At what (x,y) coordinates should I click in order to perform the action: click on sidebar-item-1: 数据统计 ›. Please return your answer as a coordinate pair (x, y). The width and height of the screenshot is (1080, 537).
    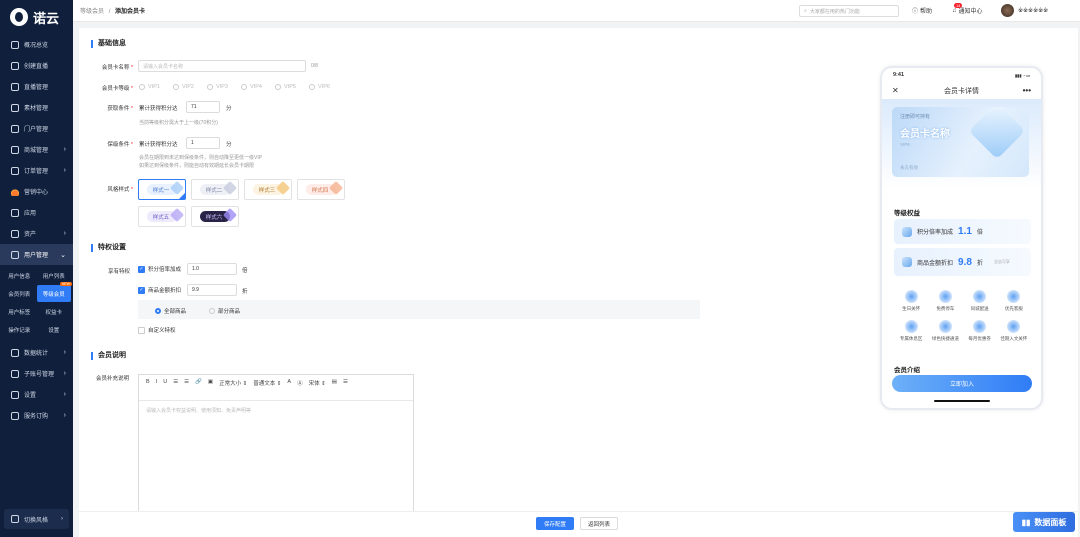
    Looking at the image, I should click on (36, 352).